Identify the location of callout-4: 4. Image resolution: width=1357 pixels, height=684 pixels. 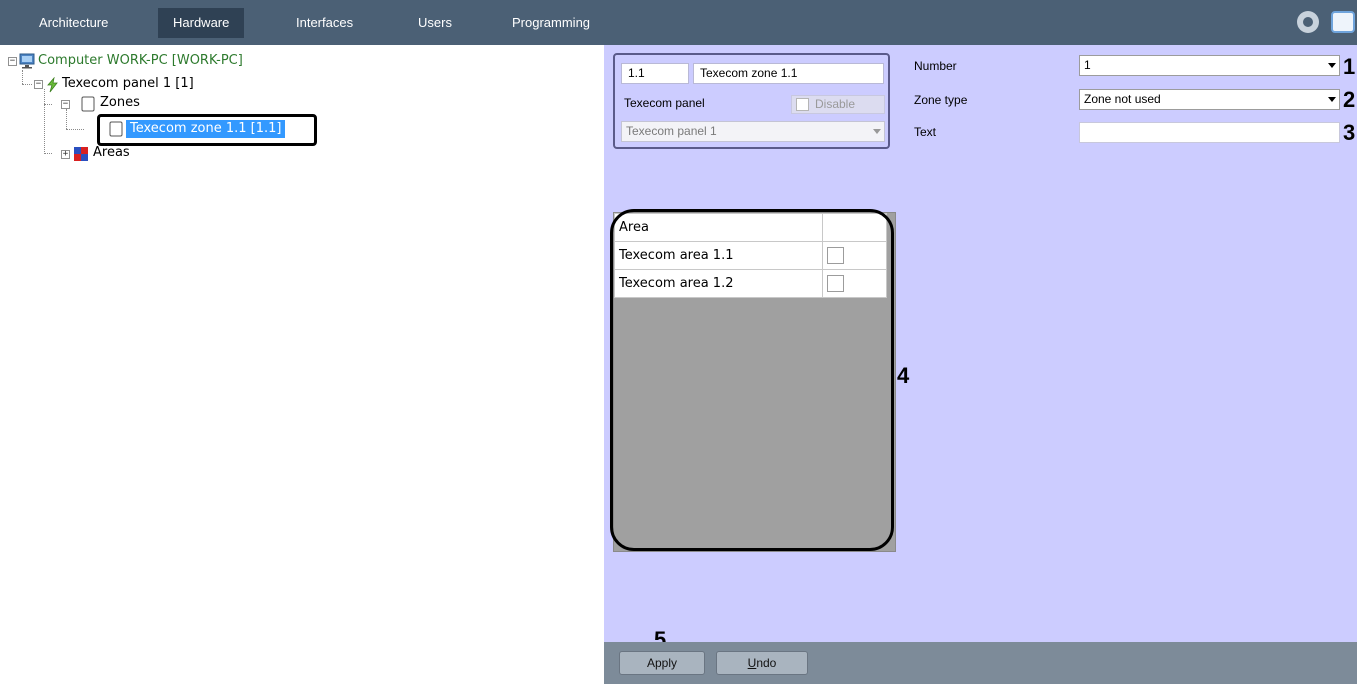
(903, 375).